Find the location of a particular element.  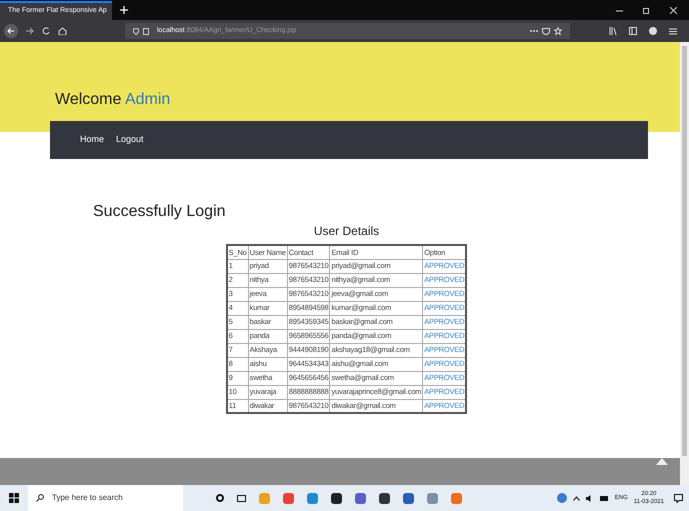

login-message: Successfully Login is located at coordinates (160, 212).